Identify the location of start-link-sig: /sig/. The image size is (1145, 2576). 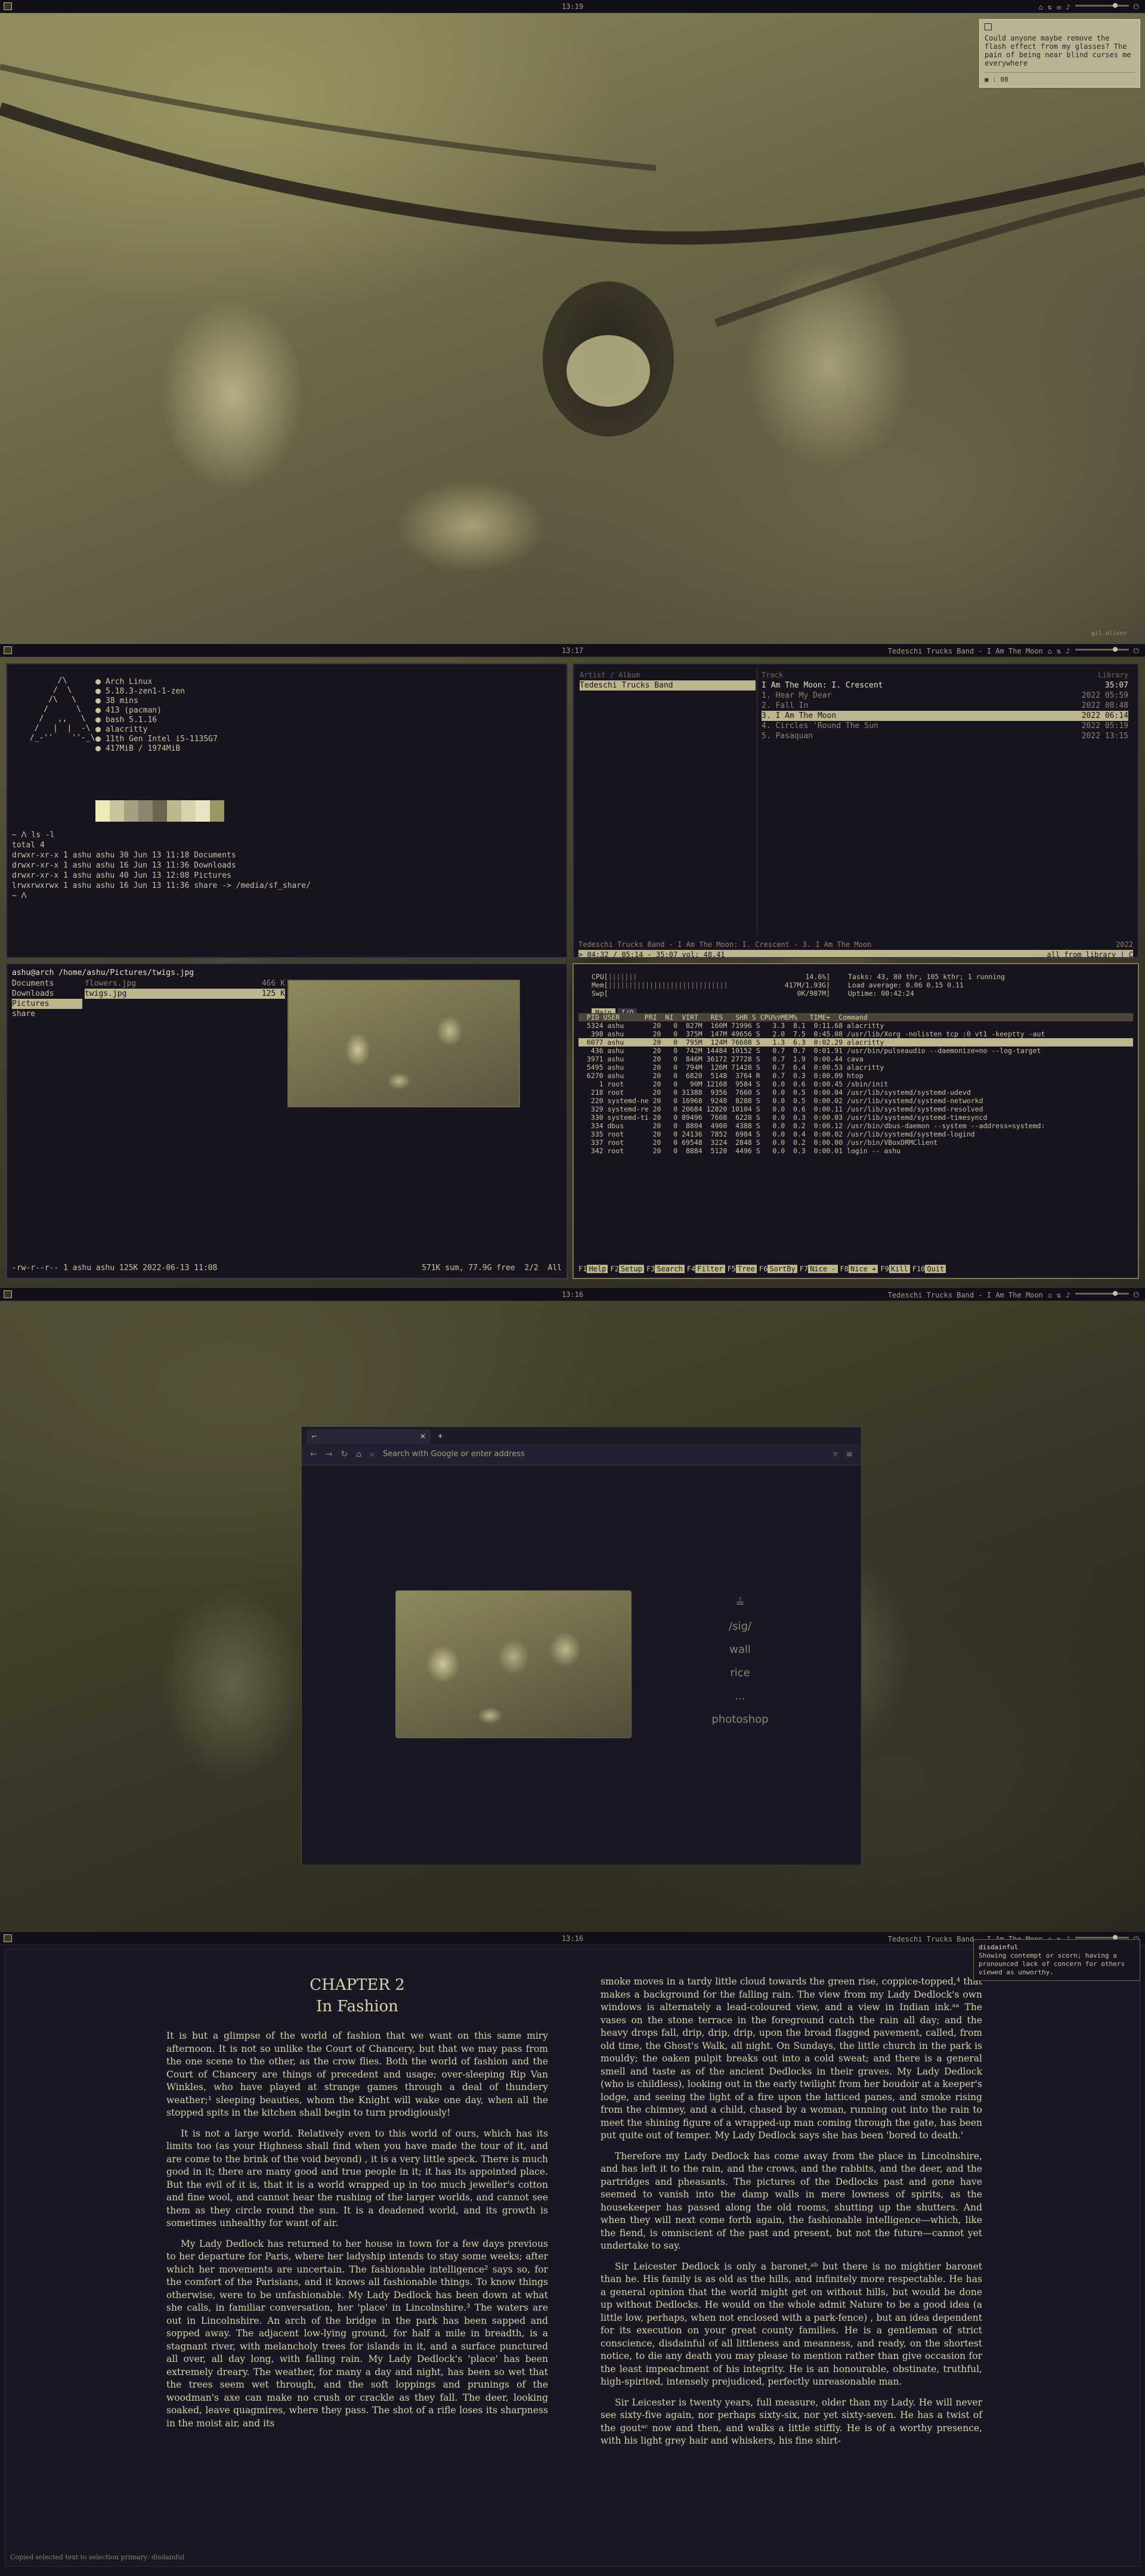
(740, 1627).